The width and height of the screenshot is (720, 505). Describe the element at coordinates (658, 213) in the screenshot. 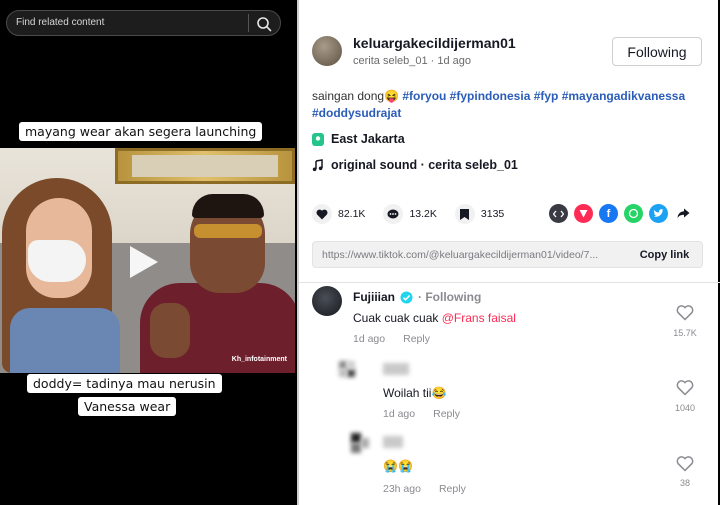

I see `twitter-icon` at that location.